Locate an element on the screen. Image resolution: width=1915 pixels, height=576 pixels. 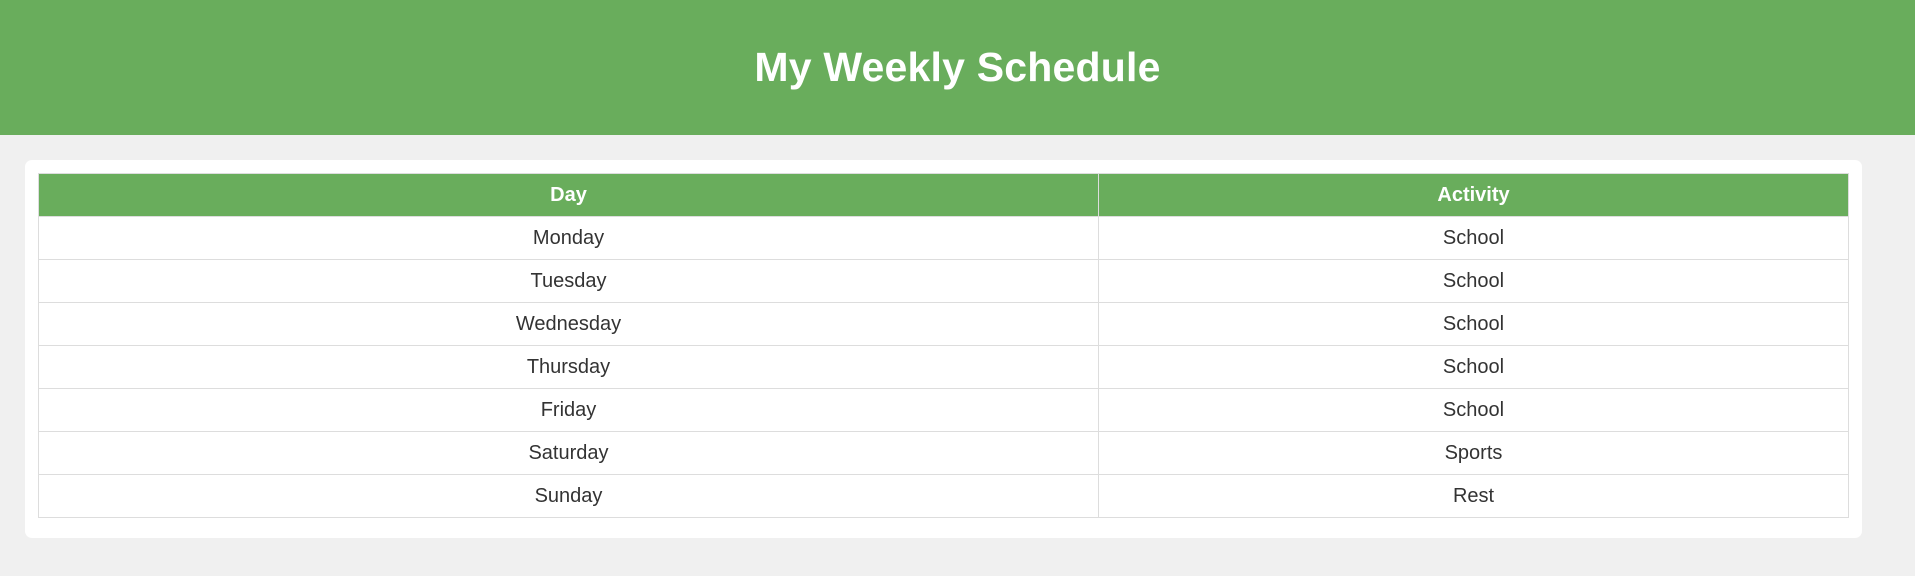
table-row: Wednesday School is located at coordinates (943, 324).